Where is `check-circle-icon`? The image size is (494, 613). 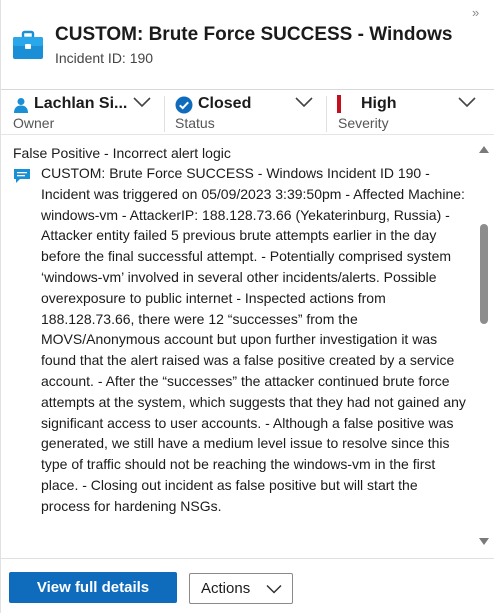
check-circle-icon is located at coordinates (184, 105).